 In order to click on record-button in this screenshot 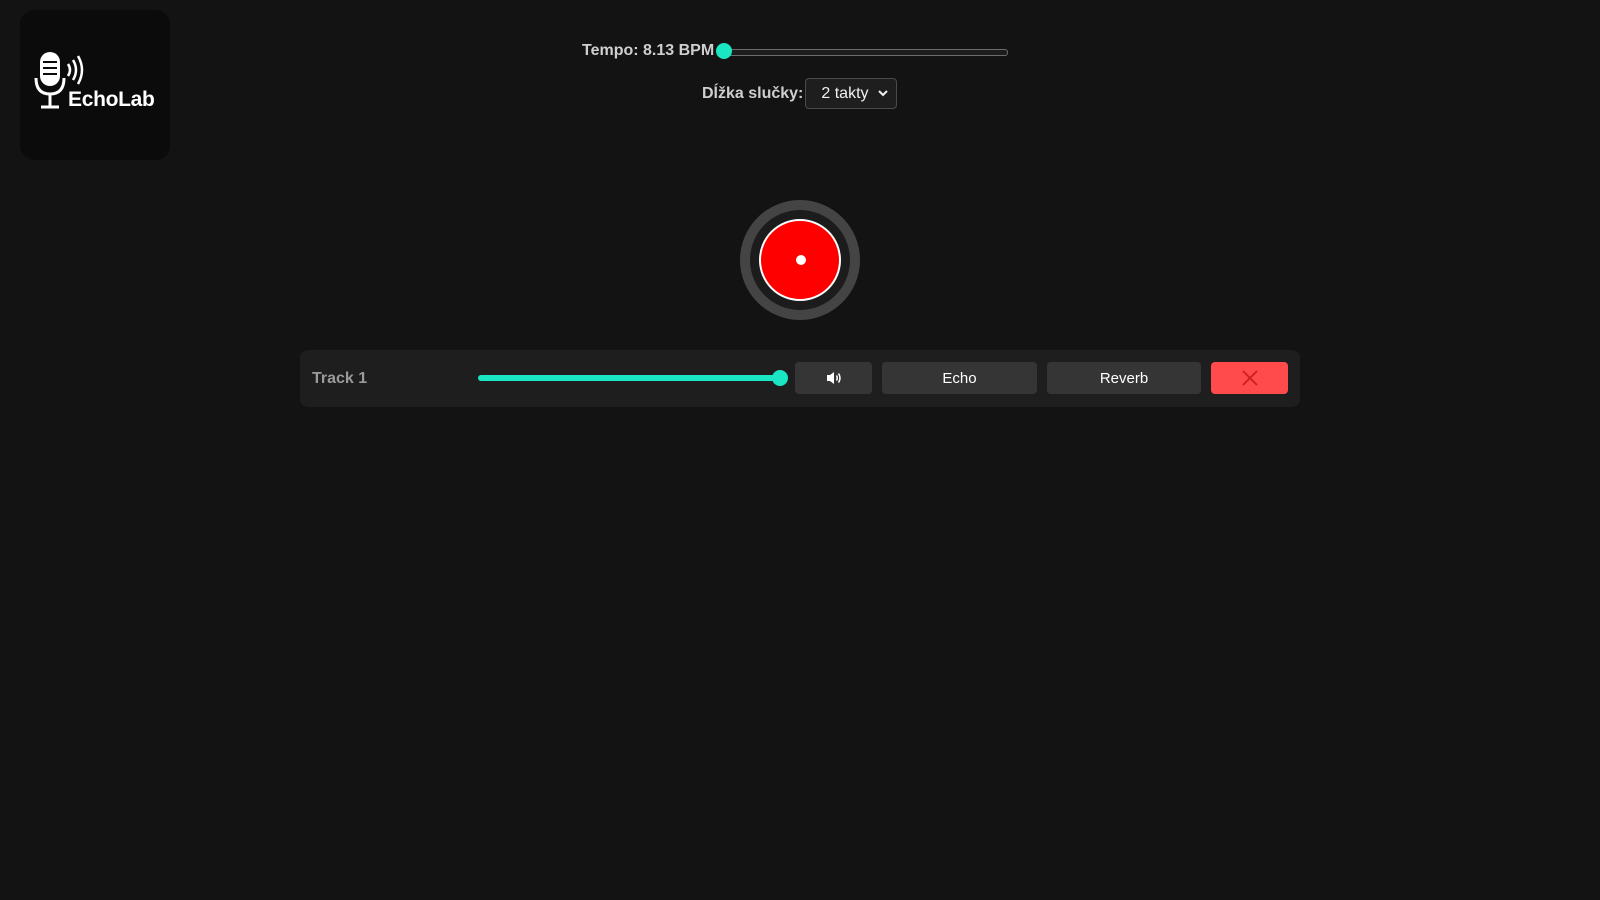, I will do `click(800, 260)`.